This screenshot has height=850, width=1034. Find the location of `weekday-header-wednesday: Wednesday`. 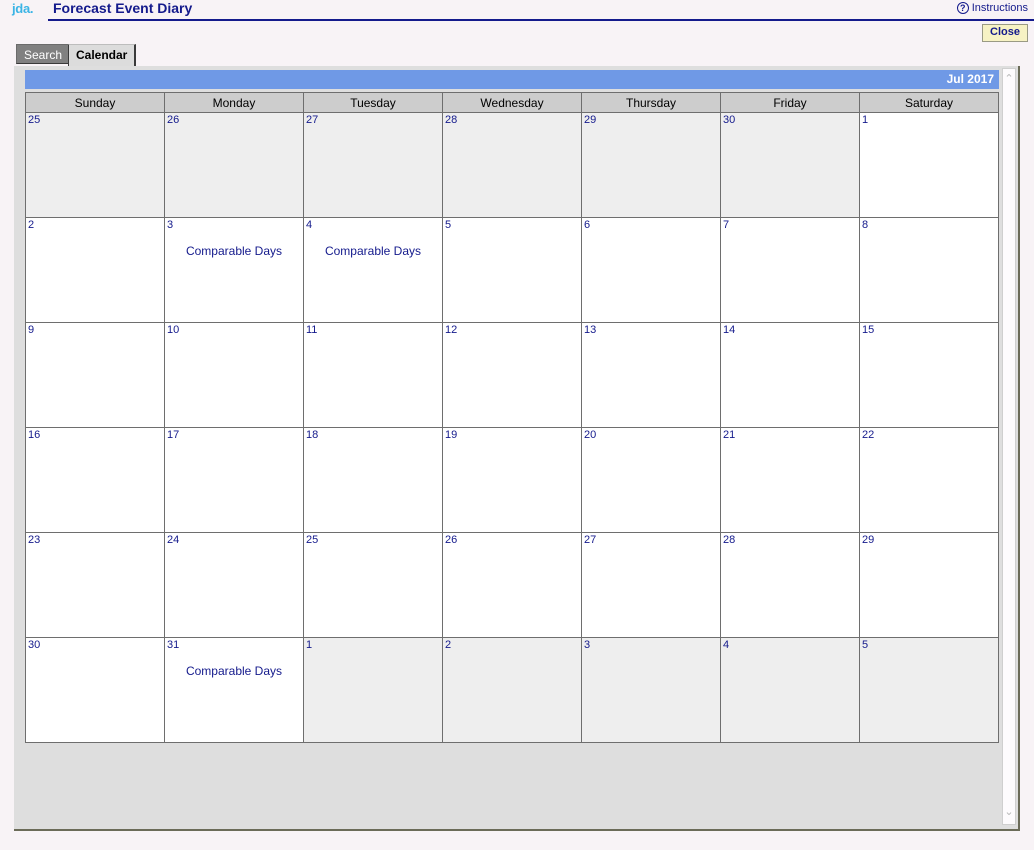

weekday-header-wednesday: Wednesday is located at coordinates (512, 102).